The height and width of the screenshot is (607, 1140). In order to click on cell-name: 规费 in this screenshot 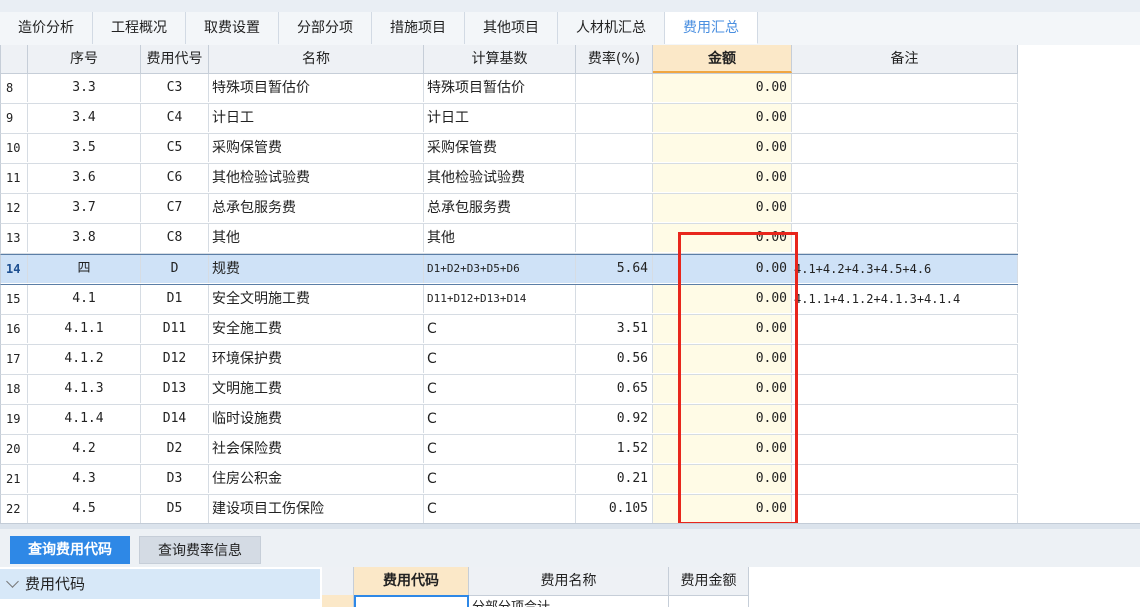, I will do `click(316, 269)`.